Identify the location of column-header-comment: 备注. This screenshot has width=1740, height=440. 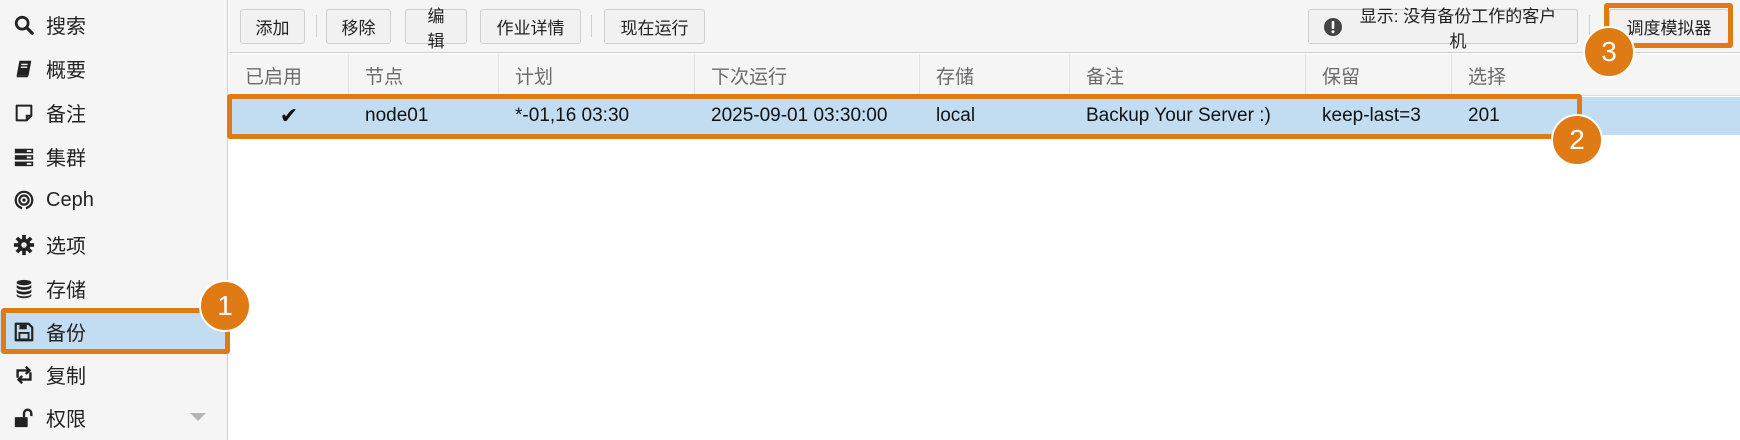
(1188, 75).